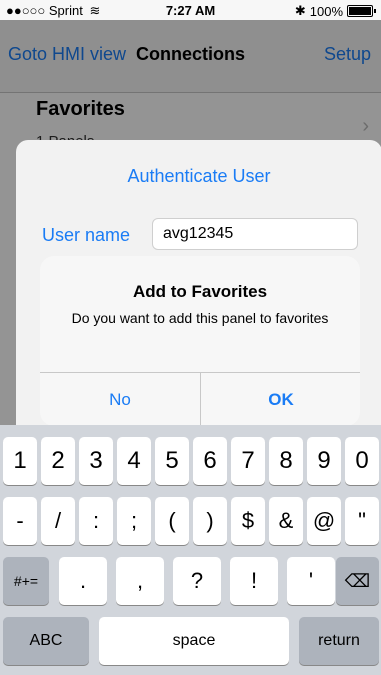 The height and width of the screenshot is (675, 381). Describe the element at coordinates (280, 399) in the screenshot. I see `ok-button: OK` at that location.